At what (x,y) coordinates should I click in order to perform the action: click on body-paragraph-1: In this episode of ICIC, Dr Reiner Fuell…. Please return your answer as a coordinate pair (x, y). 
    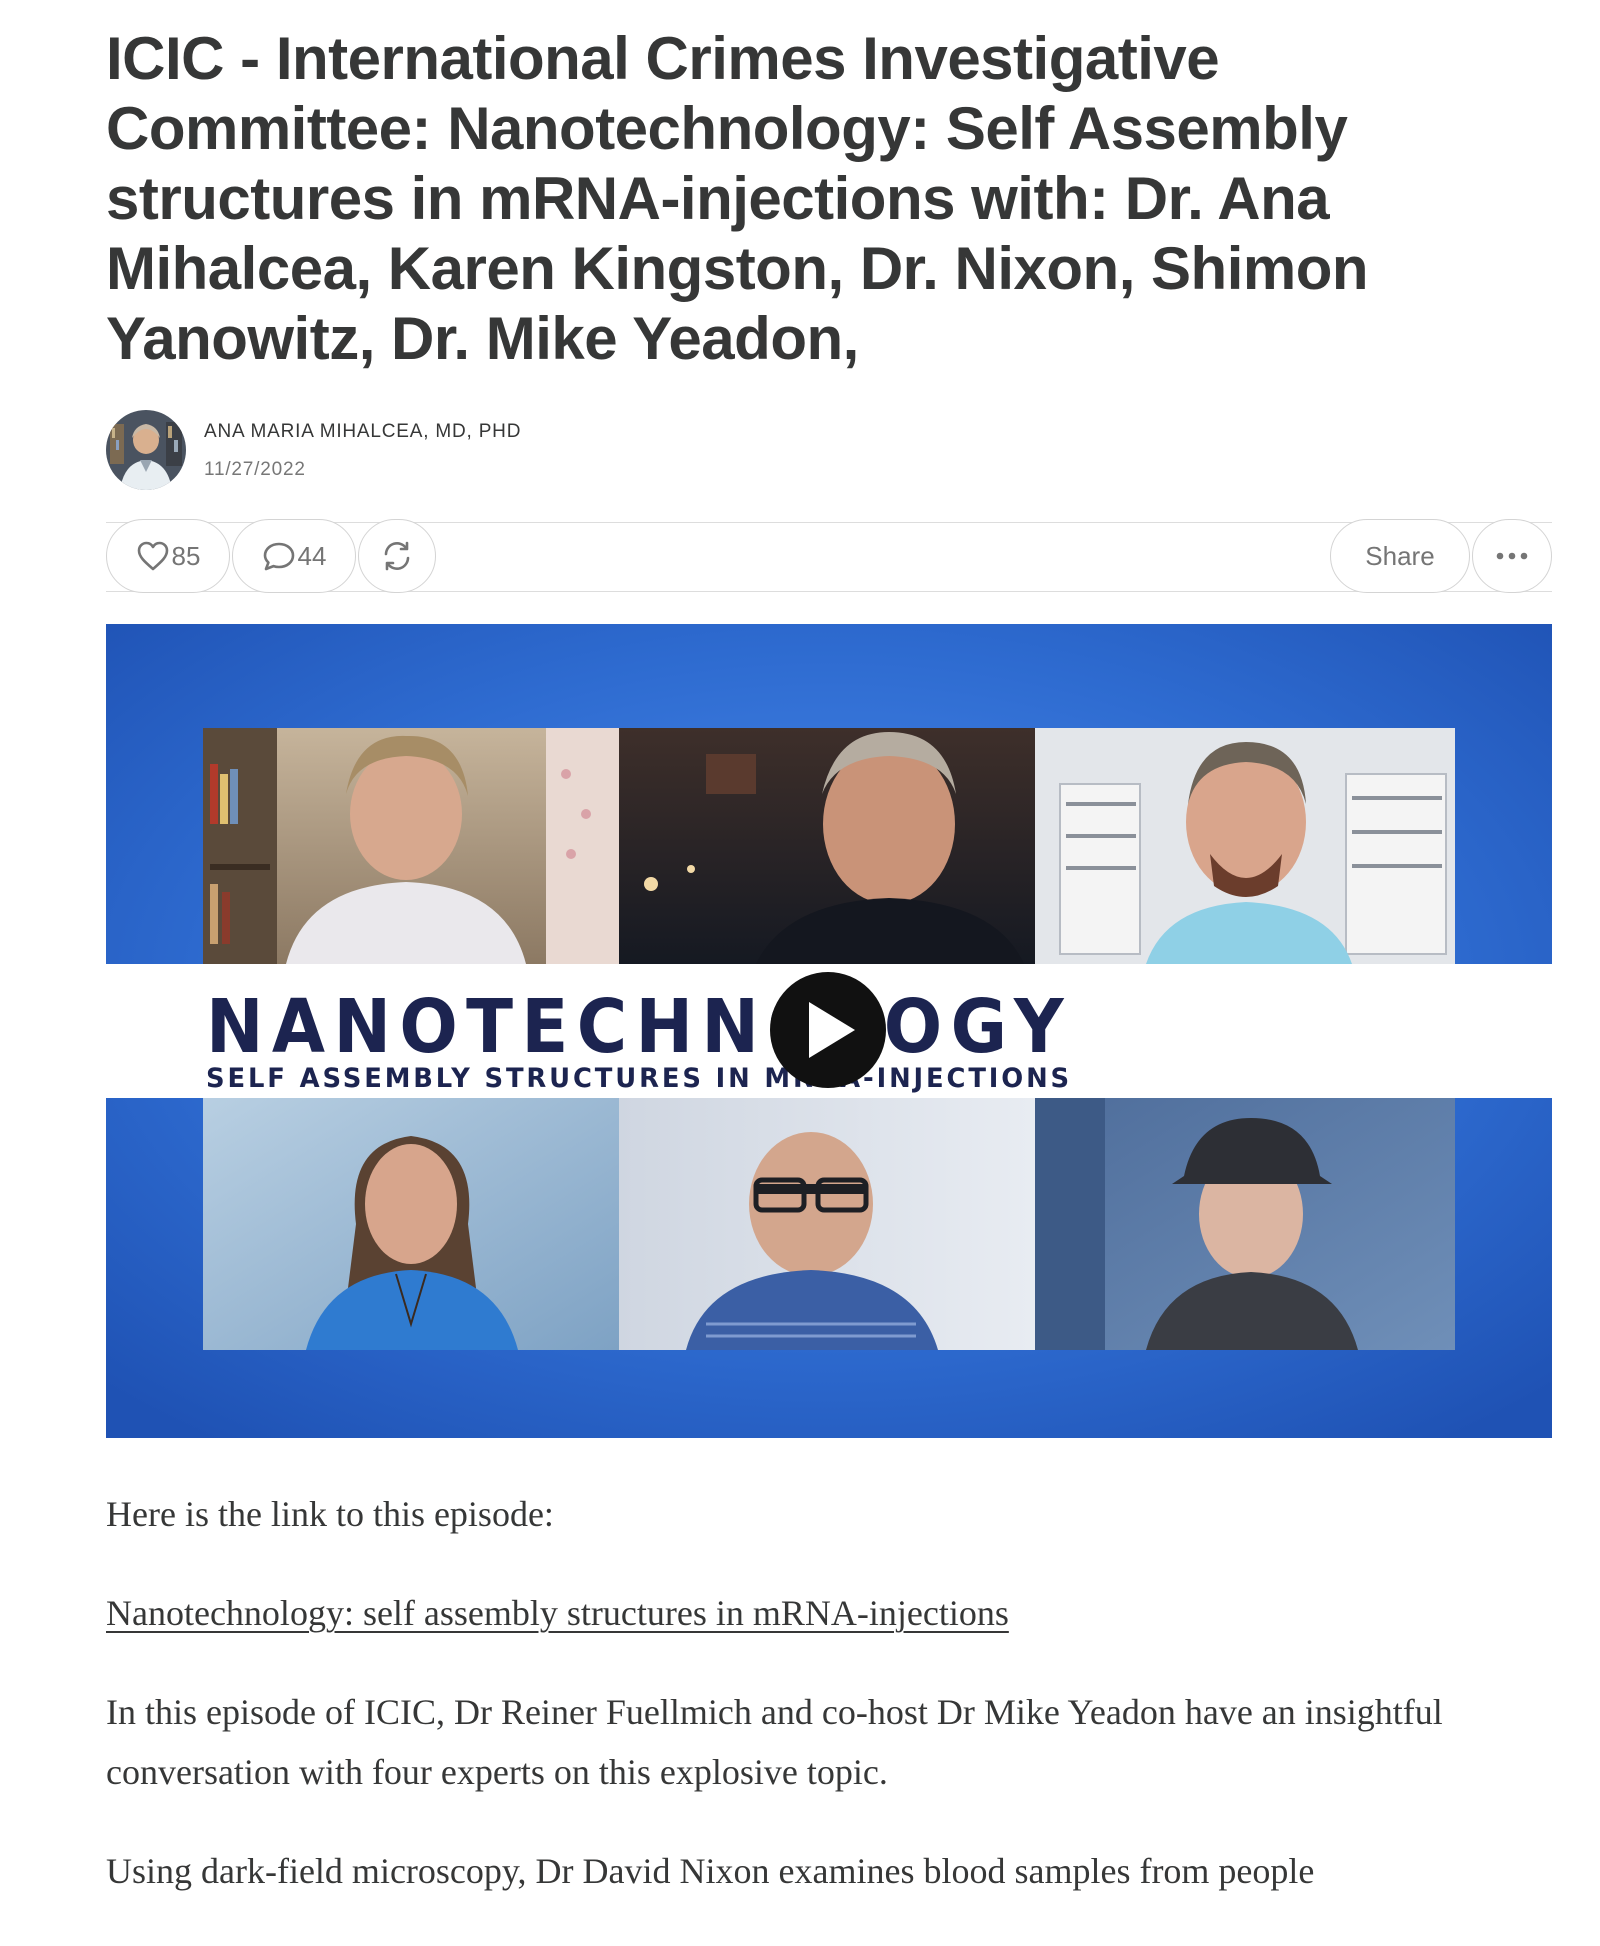
    Looking at the image, I should click on (774, 1742).